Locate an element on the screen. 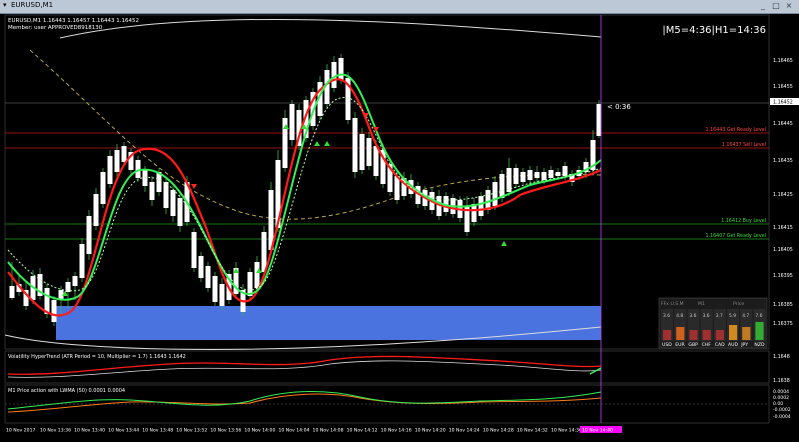  time-tick: 10 Nov 14:00 is located at coordinates (259, 431).